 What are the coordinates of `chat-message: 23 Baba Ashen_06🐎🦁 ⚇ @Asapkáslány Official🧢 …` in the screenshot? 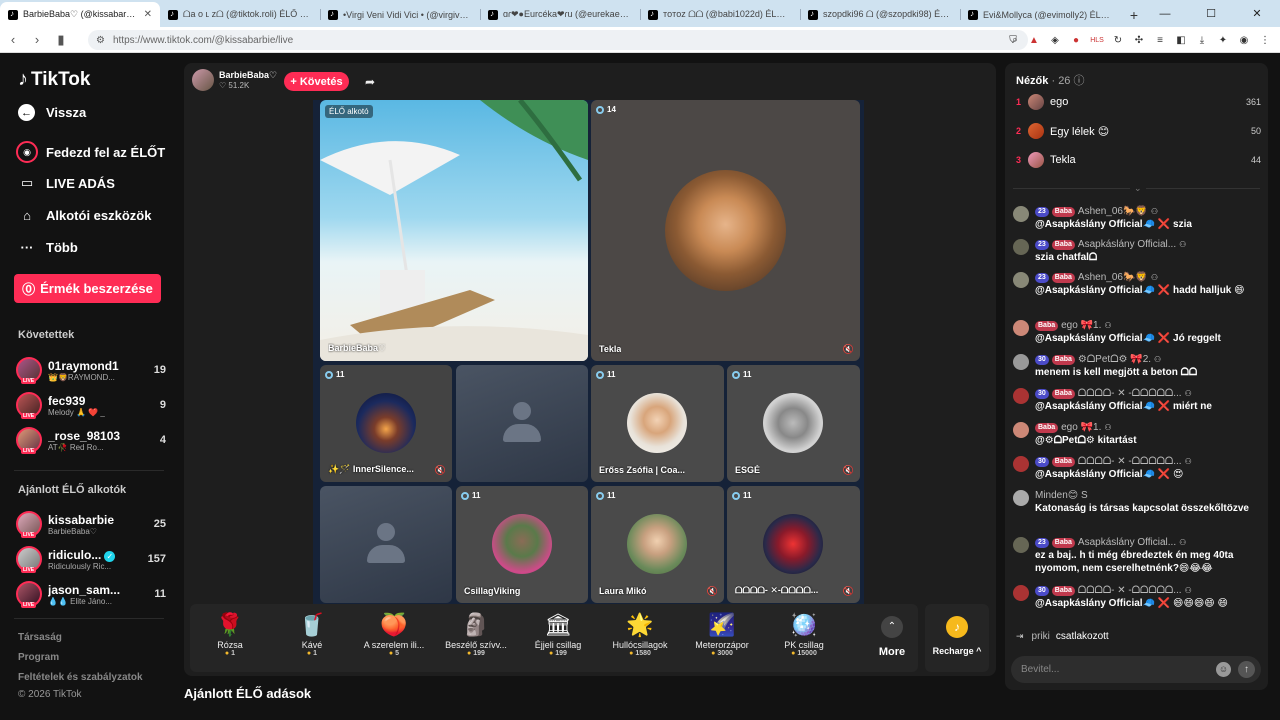 It's located at (1136, 218).